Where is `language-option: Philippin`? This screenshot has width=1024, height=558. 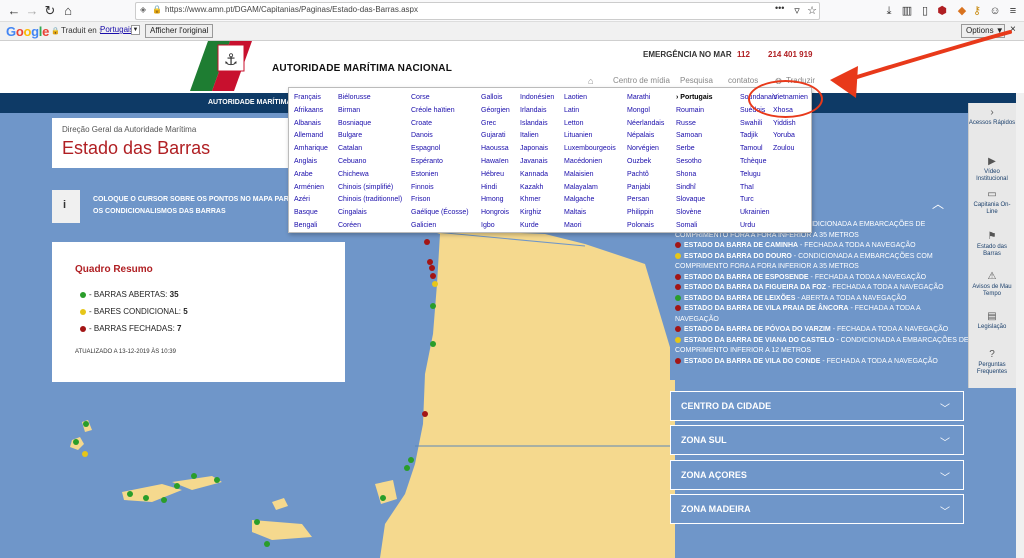
language-option: Philippin is located at coordinates (640, 213).